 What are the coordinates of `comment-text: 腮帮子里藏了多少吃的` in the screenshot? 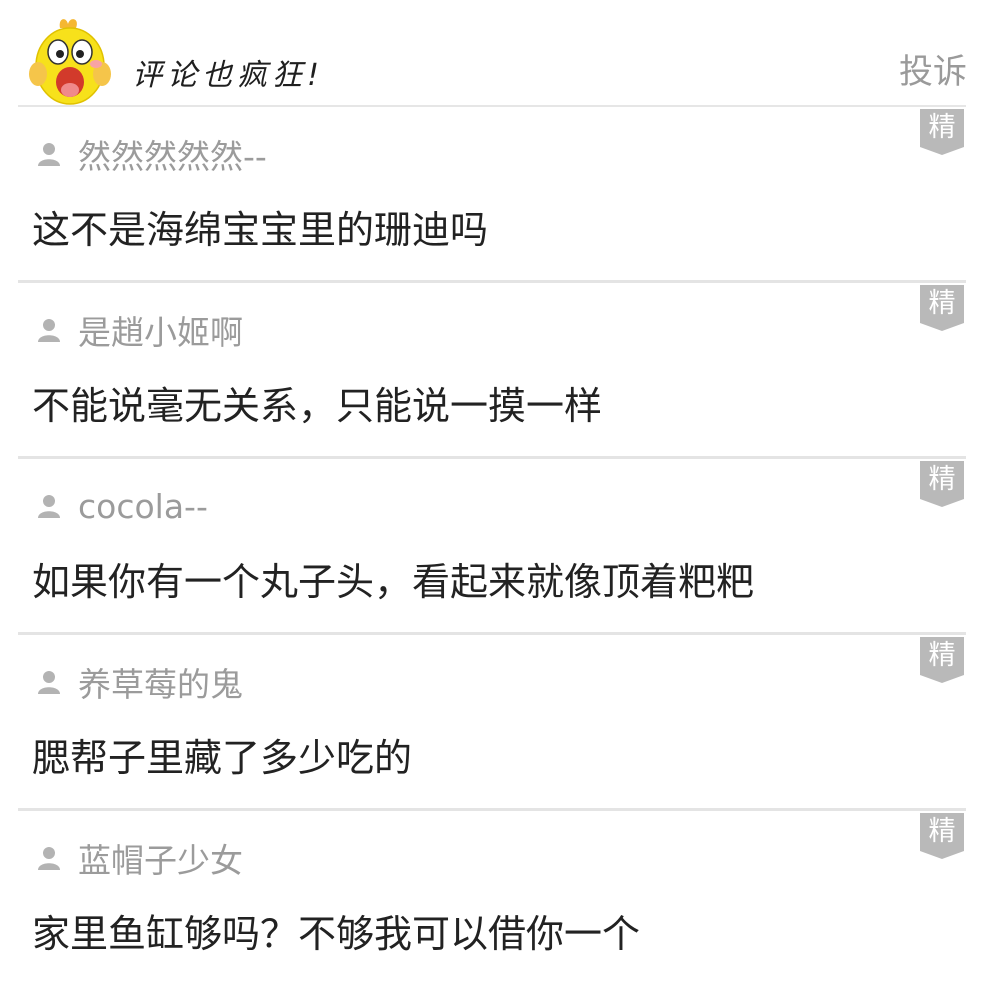 It's located at (222, 758).